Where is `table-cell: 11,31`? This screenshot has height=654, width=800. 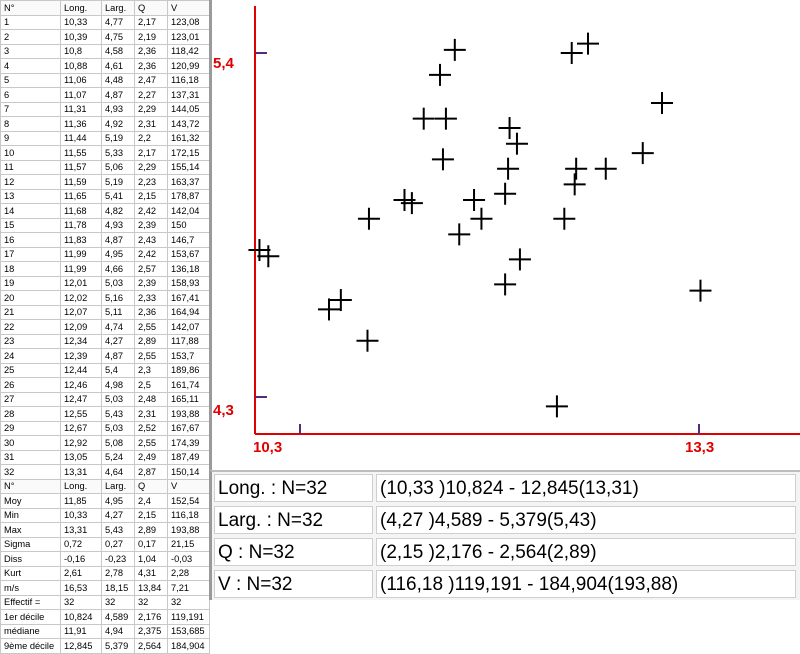
table-cell: 11,31 is located at coordinates (81, 109).